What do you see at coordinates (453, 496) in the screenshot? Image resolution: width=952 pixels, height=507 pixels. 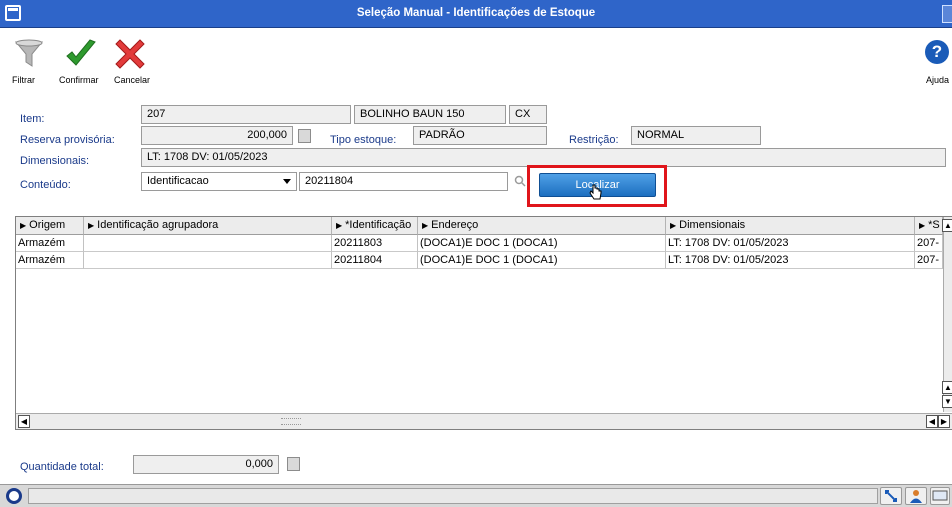 I see `status-message-field` at bounding box center [453, 496].